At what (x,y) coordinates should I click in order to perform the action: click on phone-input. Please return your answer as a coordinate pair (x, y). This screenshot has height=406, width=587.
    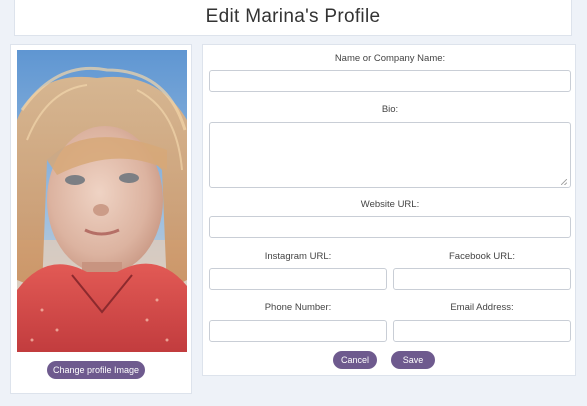
    Looking at the image, I should click on (298, 331).